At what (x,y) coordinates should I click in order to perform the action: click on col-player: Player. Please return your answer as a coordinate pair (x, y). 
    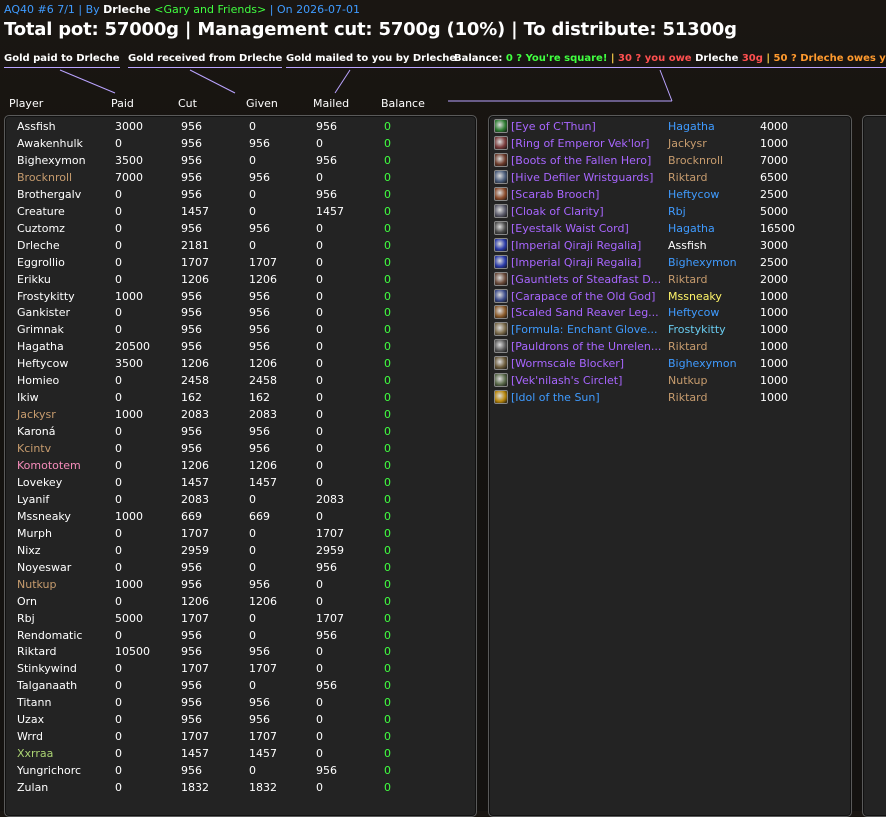
    Looking at the image, I should click on (26, 103).